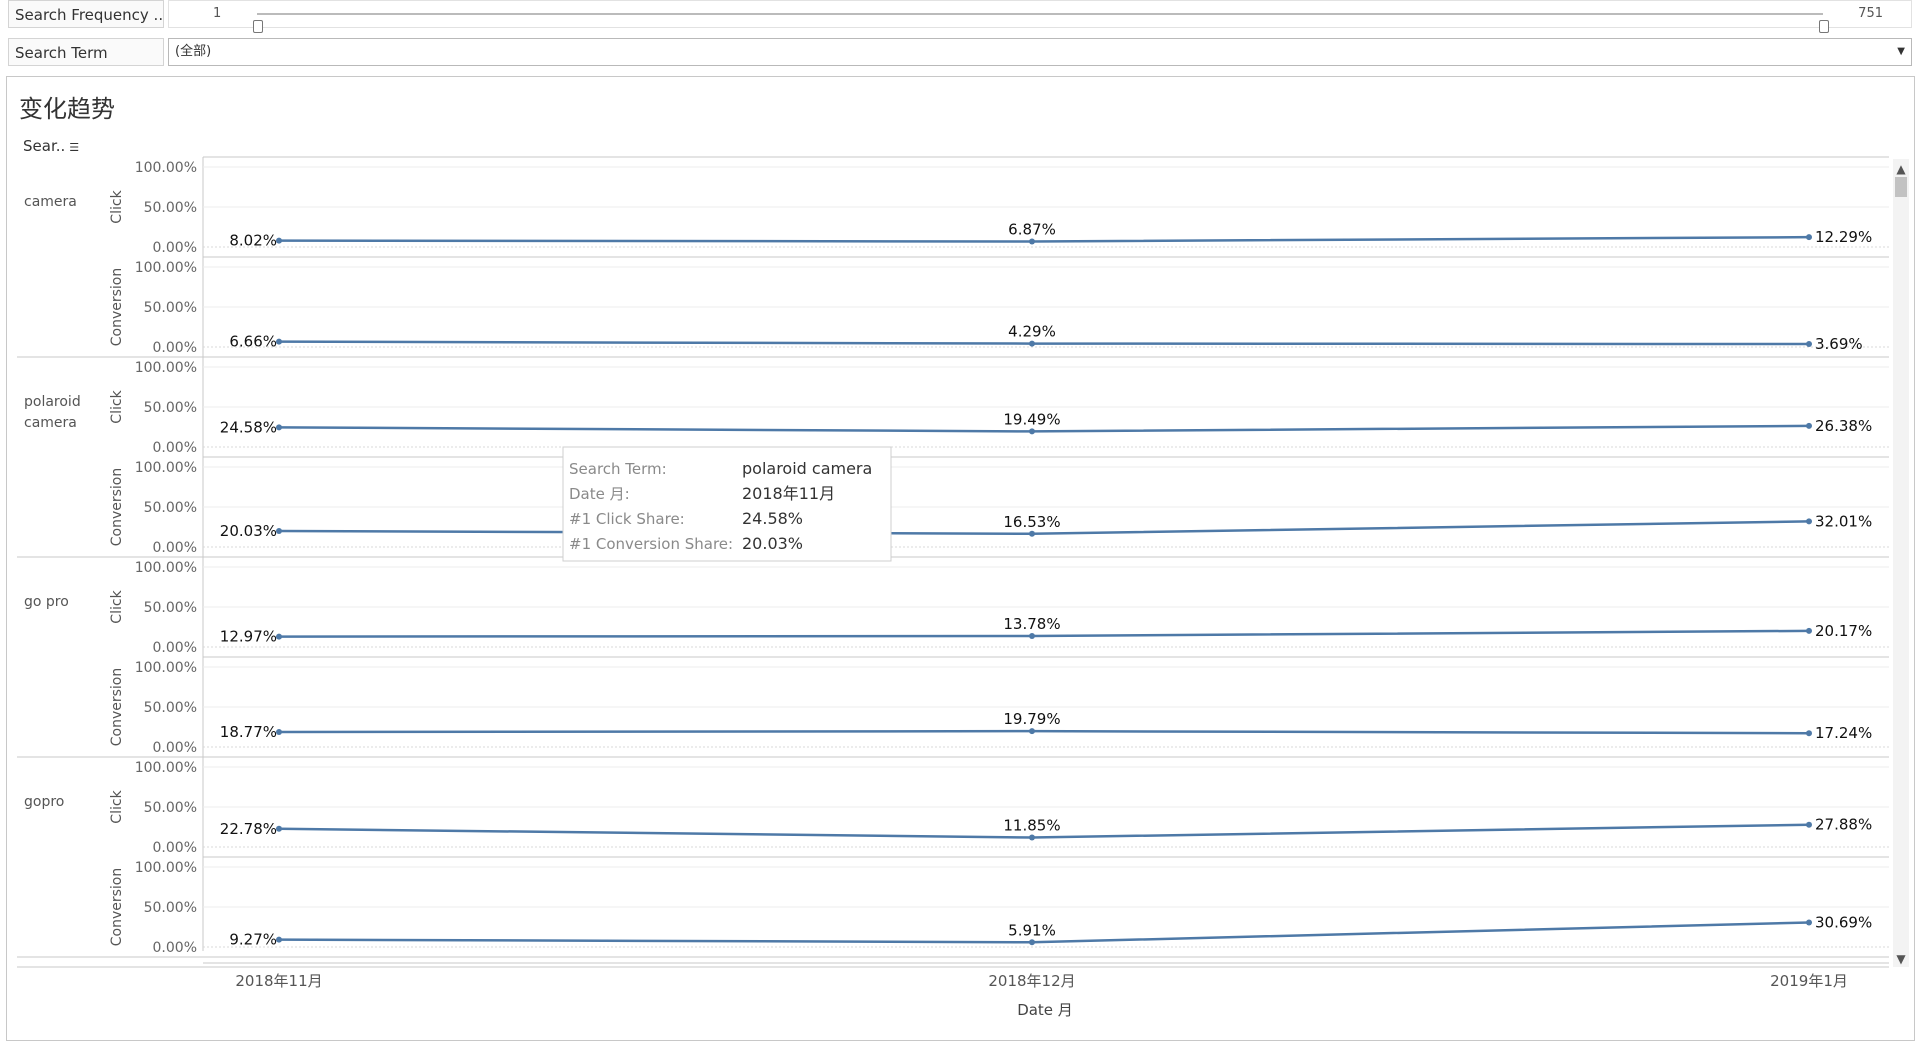 This screenshot has width=1920, height=1041. I want to click on x-tick-label: 2018年11月, so click(278, 981).